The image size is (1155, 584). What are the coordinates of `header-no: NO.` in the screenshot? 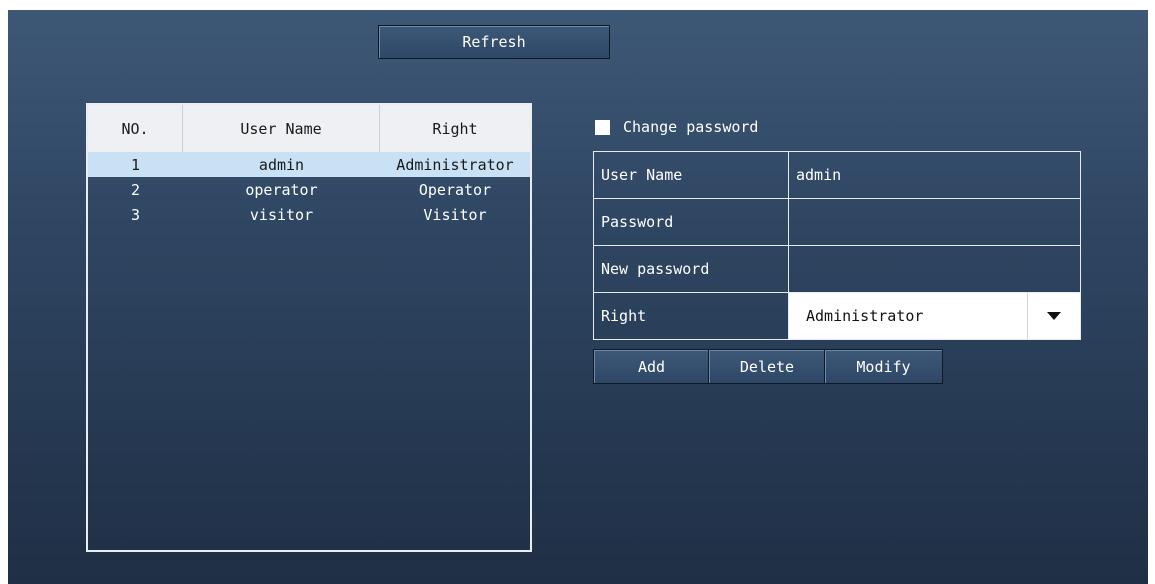 It's located at (135, 128).